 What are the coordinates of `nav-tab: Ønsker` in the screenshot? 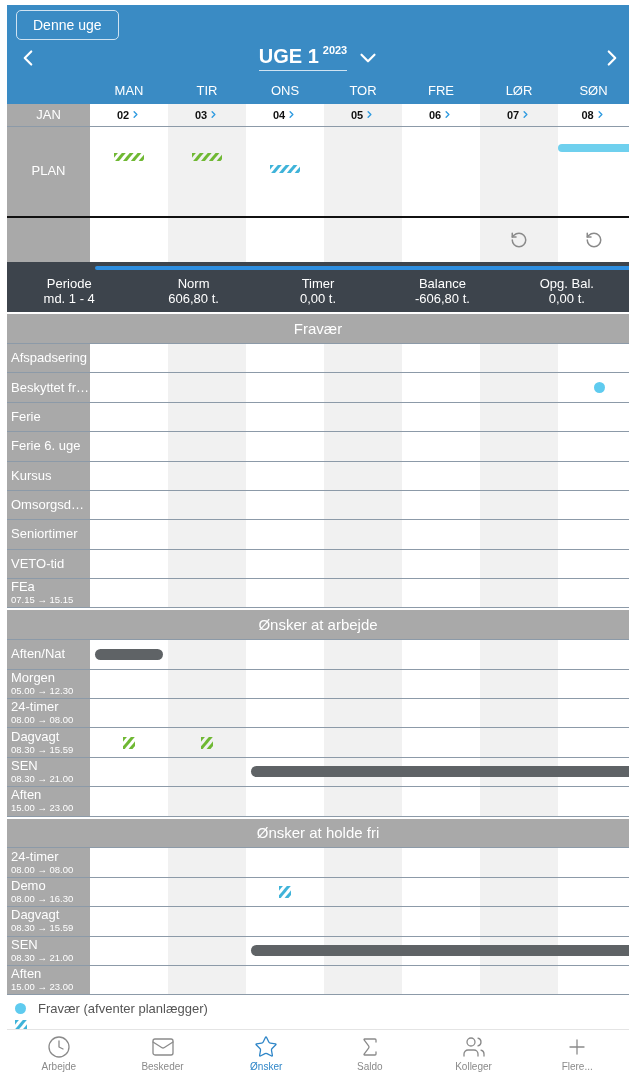 It's located at (266, 1053).